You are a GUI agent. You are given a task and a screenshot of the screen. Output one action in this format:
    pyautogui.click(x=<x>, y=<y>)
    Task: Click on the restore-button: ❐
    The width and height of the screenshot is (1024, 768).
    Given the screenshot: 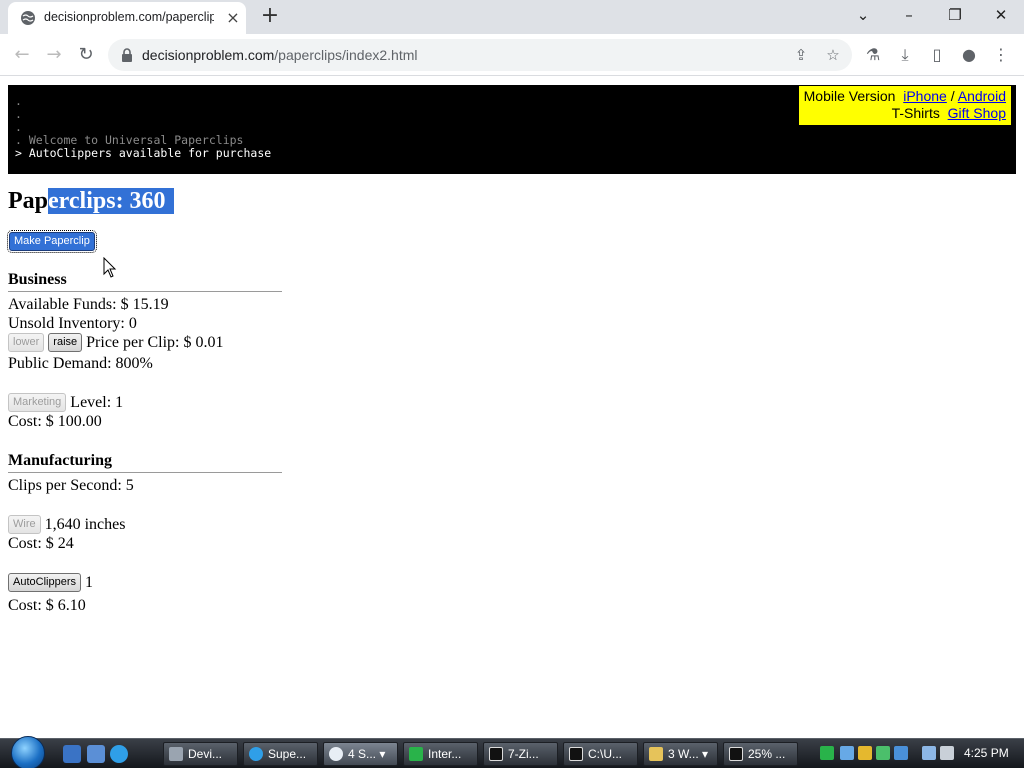 What is the action you would take?
    pyautogui.click(x=955, y=15)
    